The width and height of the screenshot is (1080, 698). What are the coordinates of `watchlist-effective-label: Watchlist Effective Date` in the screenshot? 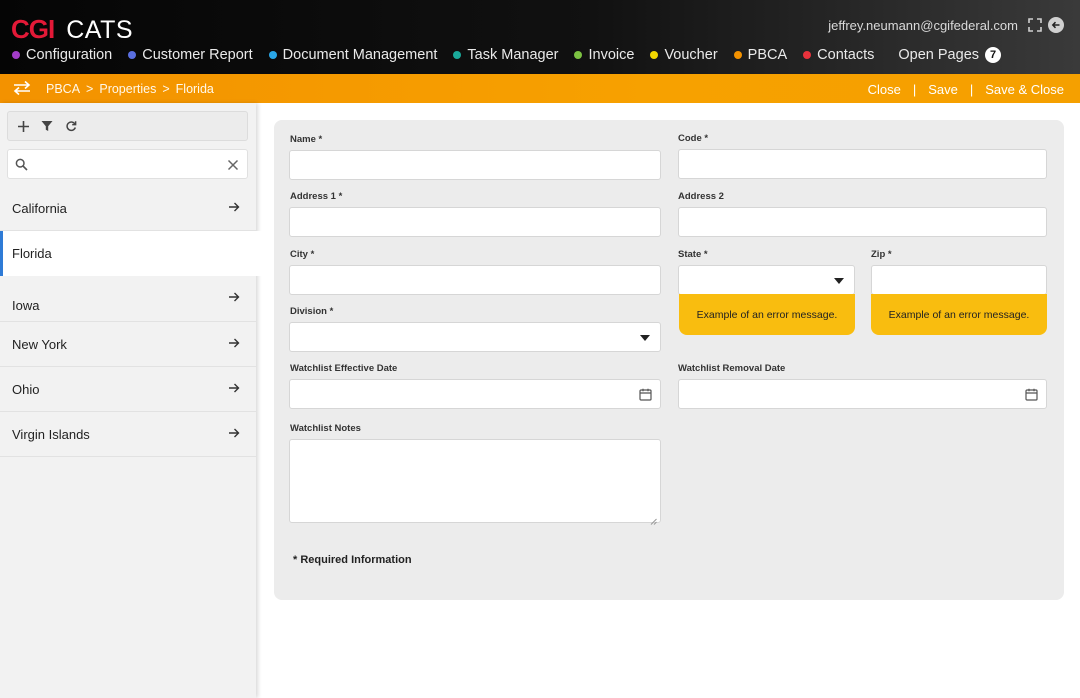 It's located at (344, 368).